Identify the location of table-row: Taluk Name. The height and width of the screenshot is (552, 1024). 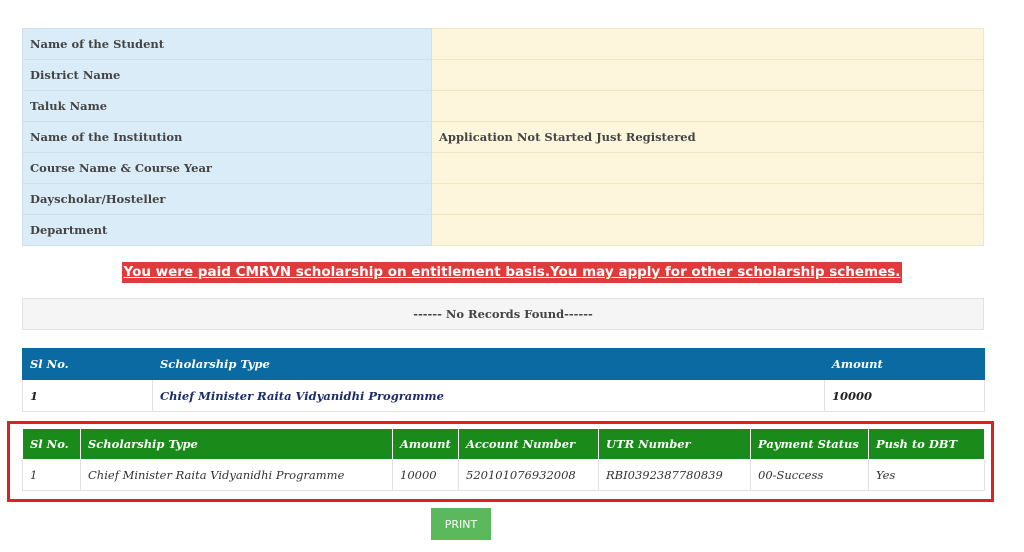
(503, 106).